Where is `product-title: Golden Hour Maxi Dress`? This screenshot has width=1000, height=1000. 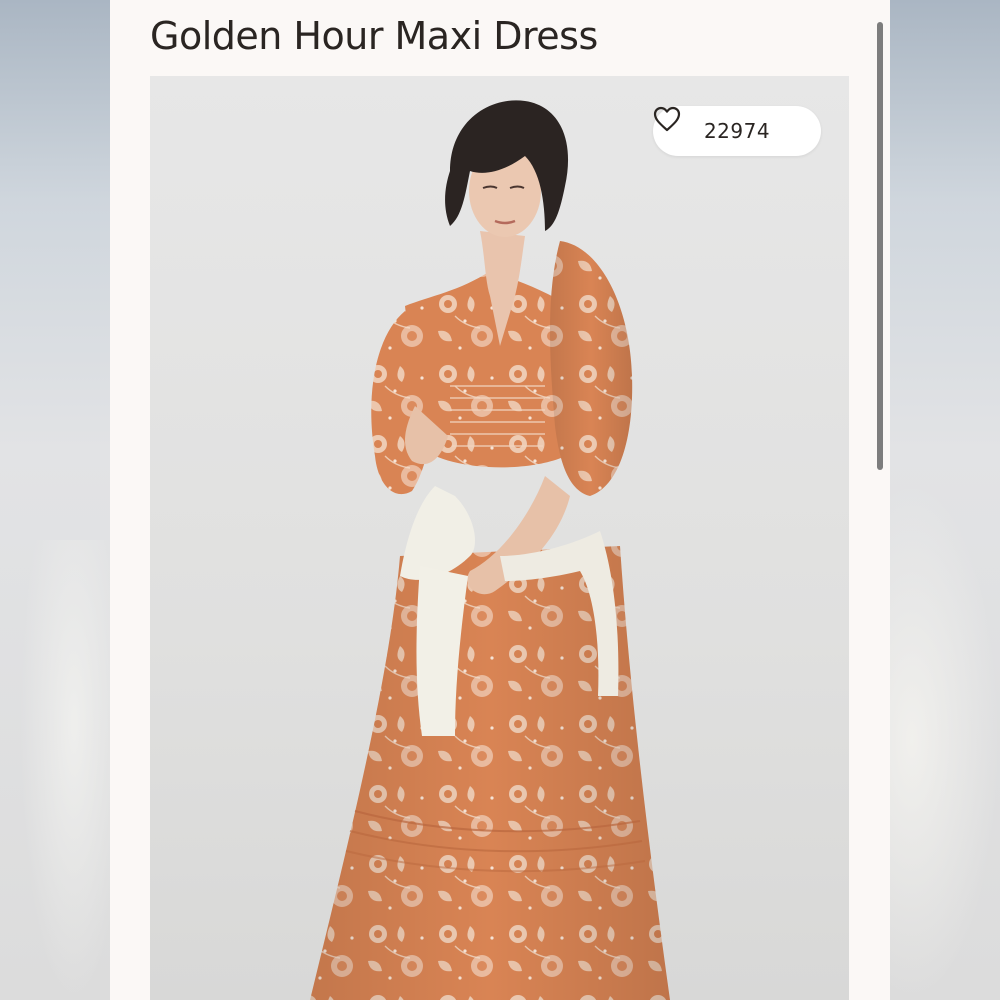 product-title: Golden Hour Maxi Dress is located at coordinates (374, 36).